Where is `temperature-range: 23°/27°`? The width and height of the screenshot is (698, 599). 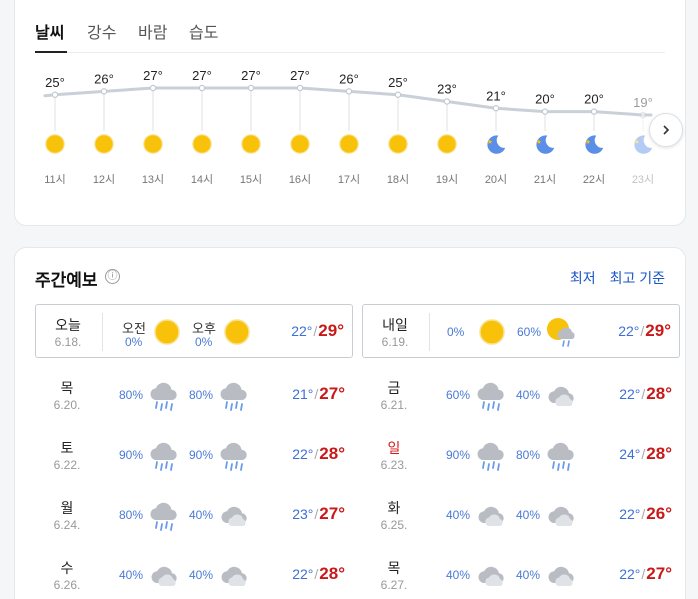 temperature-range: 23°/27° is located at coordinates (318, 514).